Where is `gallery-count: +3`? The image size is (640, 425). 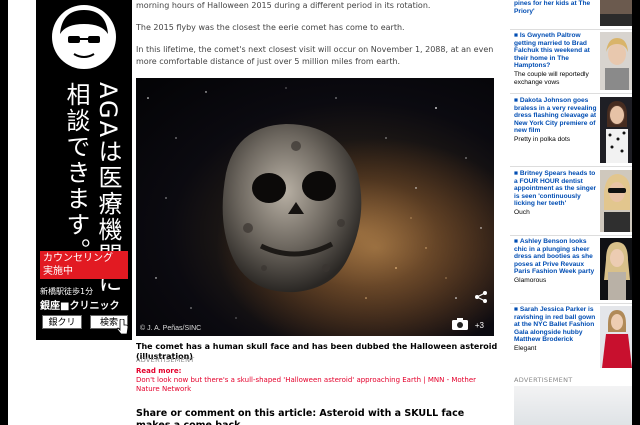
gallery-count: +3 is located at coordinates (479, 325).